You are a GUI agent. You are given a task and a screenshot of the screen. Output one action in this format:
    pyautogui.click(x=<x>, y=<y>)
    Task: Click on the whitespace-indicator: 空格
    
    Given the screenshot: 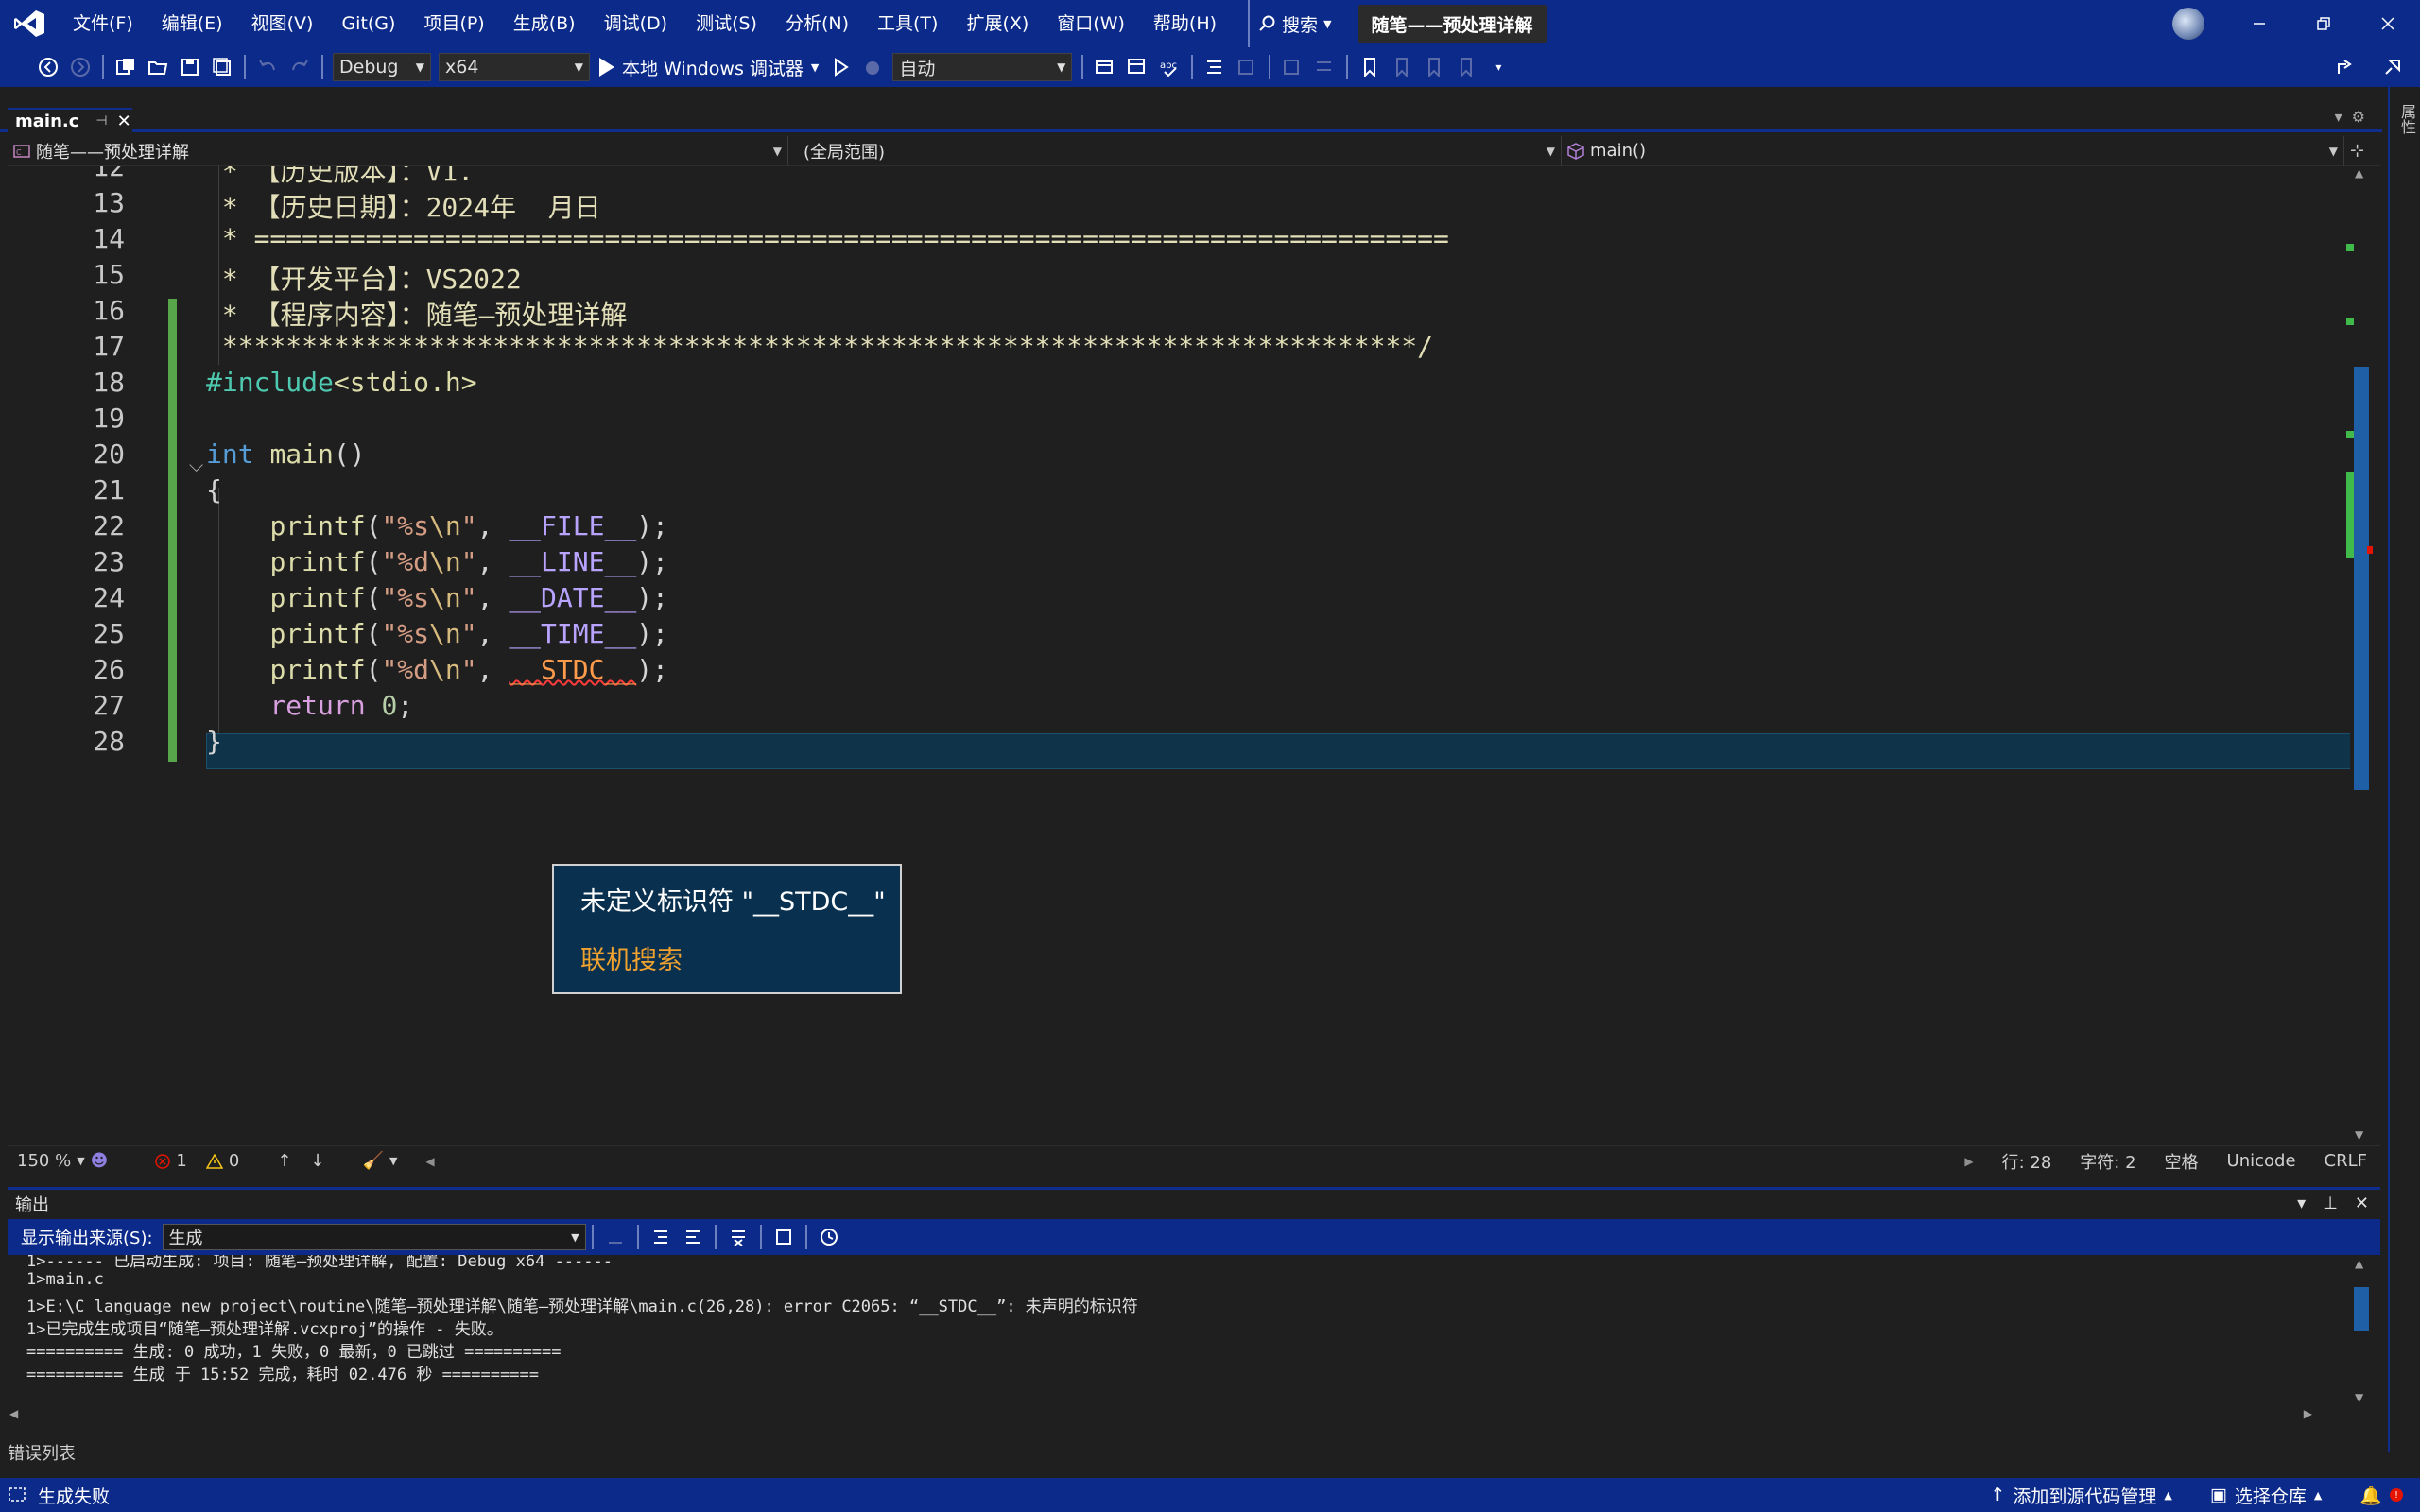 What is the action you would take?
    pyautogui.click(x=2182, y=1161)
    